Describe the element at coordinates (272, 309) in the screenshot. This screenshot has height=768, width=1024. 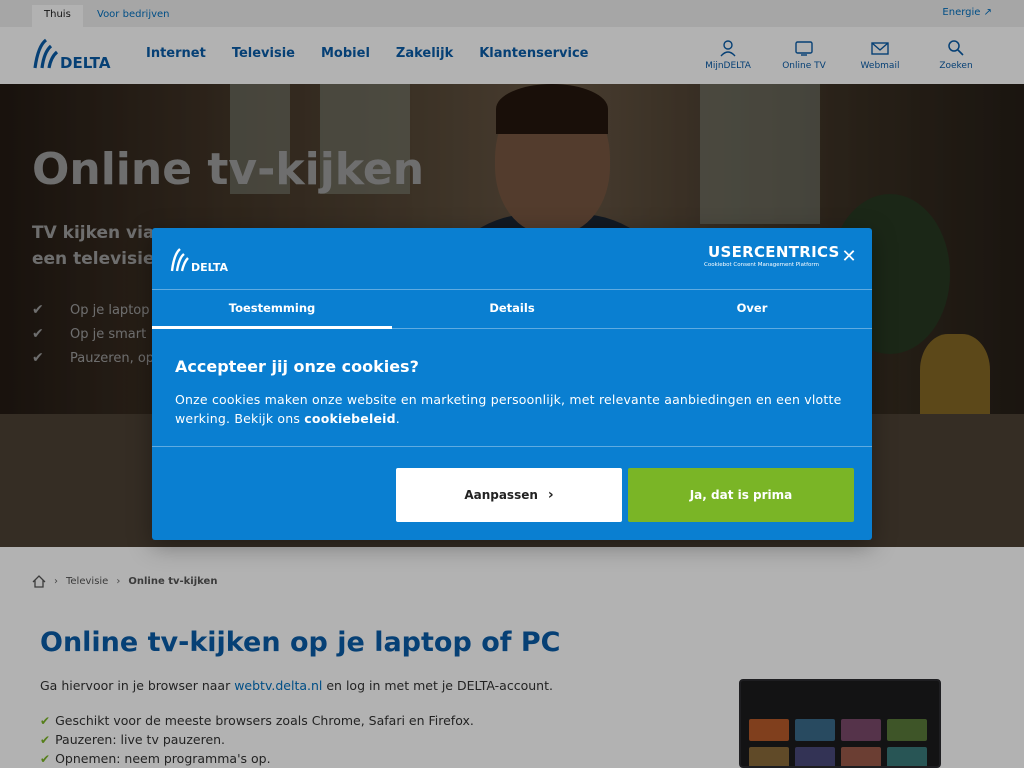
I see `tab-toestemming: Toestemming` at that location.